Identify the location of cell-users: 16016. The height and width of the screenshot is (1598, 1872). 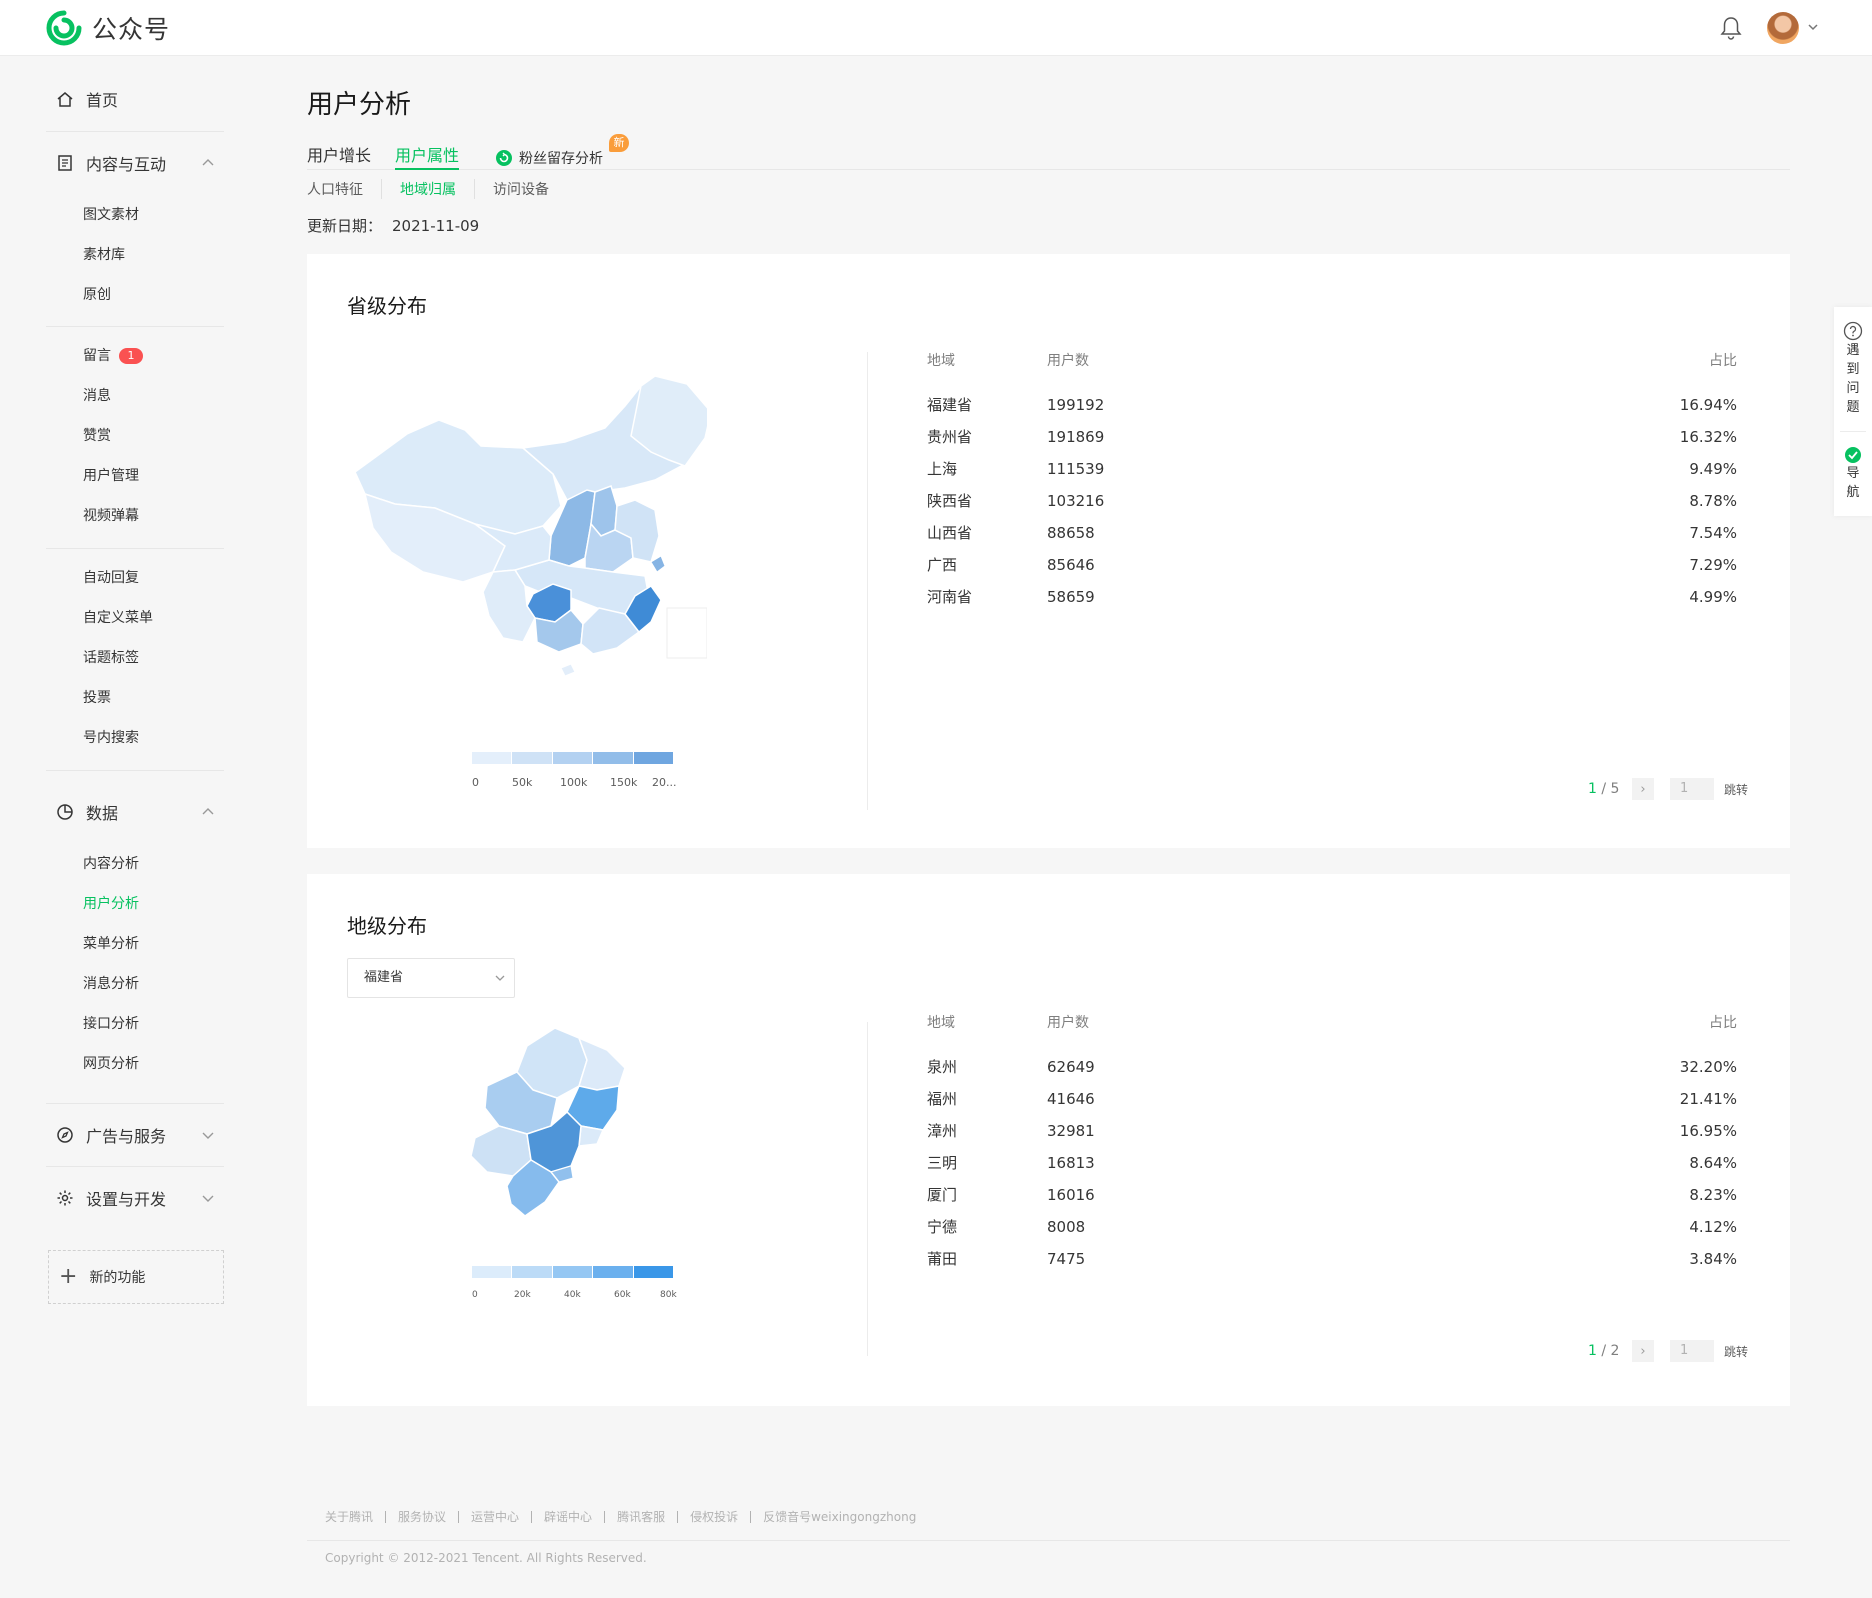
(1071, 1195).